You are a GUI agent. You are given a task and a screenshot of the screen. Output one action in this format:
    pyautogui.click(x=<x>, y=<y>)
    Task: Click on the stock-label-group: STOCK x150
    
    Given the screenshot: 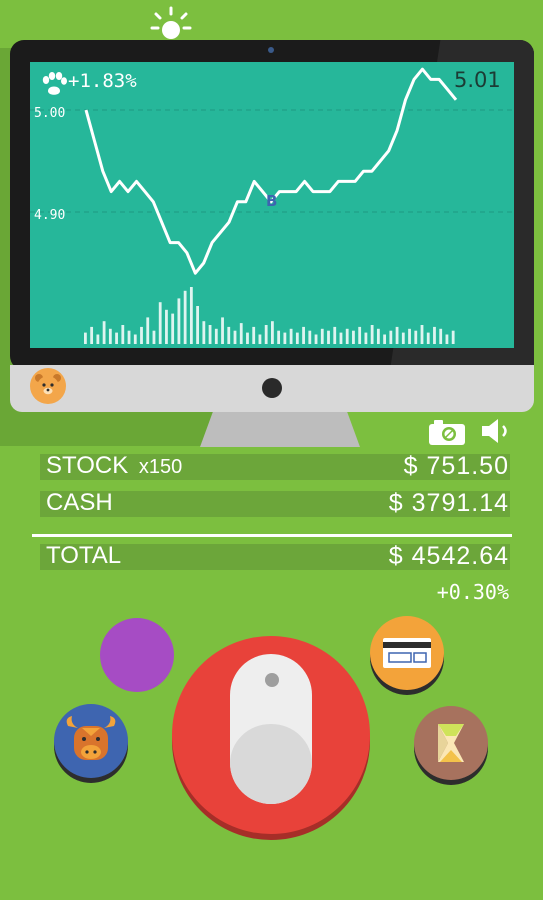 What is the action you would take?
    pyautogui.click(x=114, y=466)
    